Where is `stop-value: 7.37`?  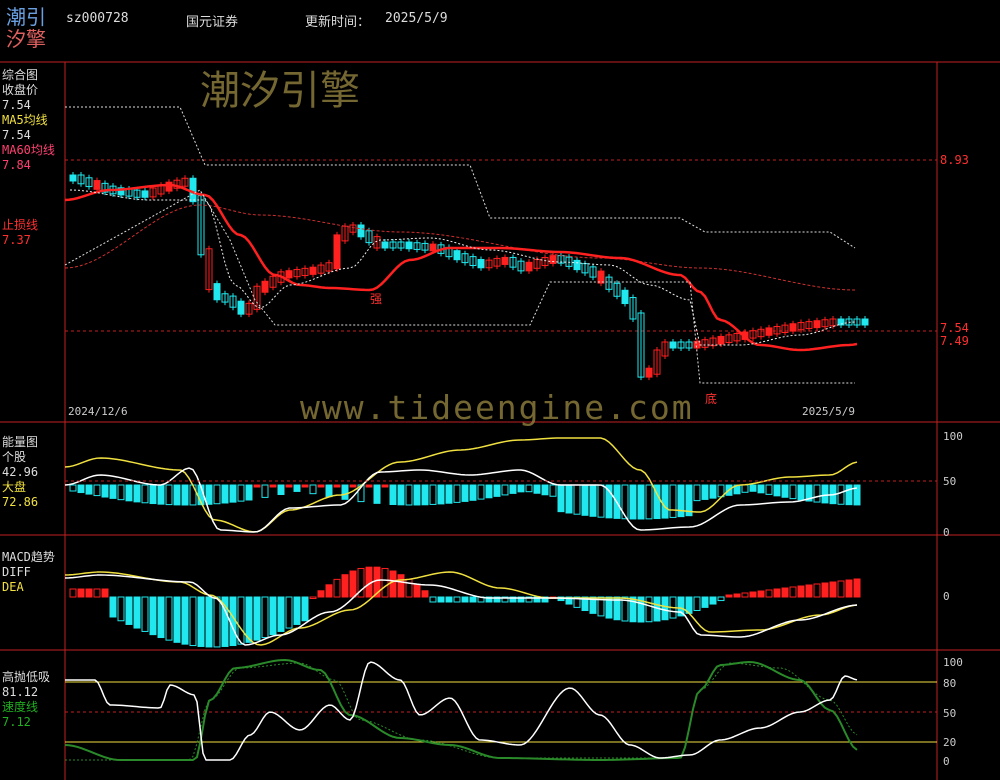 stop-value: 7.37 is located at coordinates (16, 240).